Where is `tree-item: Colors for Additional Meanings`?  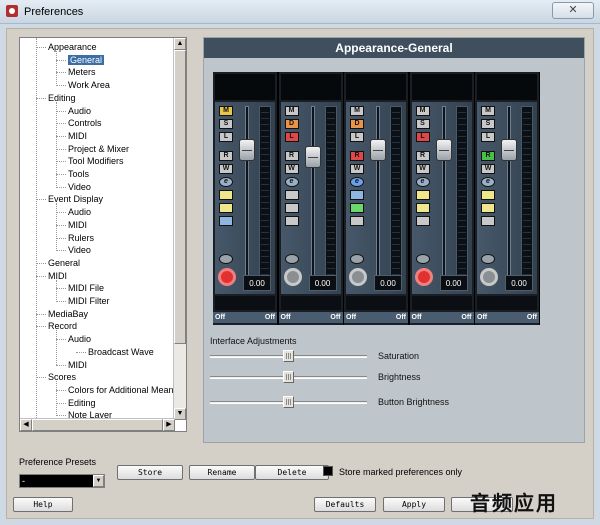
tree-item: Colors for Additional Meanings is located at coordinates (115, 390).